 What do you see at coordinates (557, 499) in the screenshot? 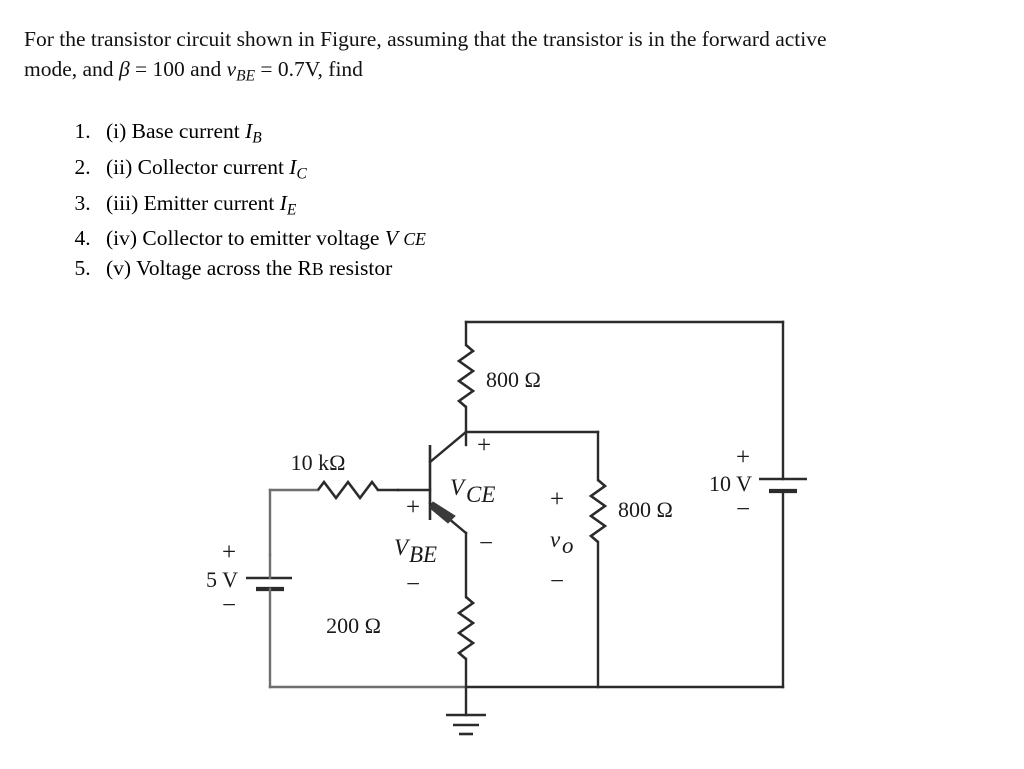
I see `vo-plus-sign: +` at bounding box center [557, 499].